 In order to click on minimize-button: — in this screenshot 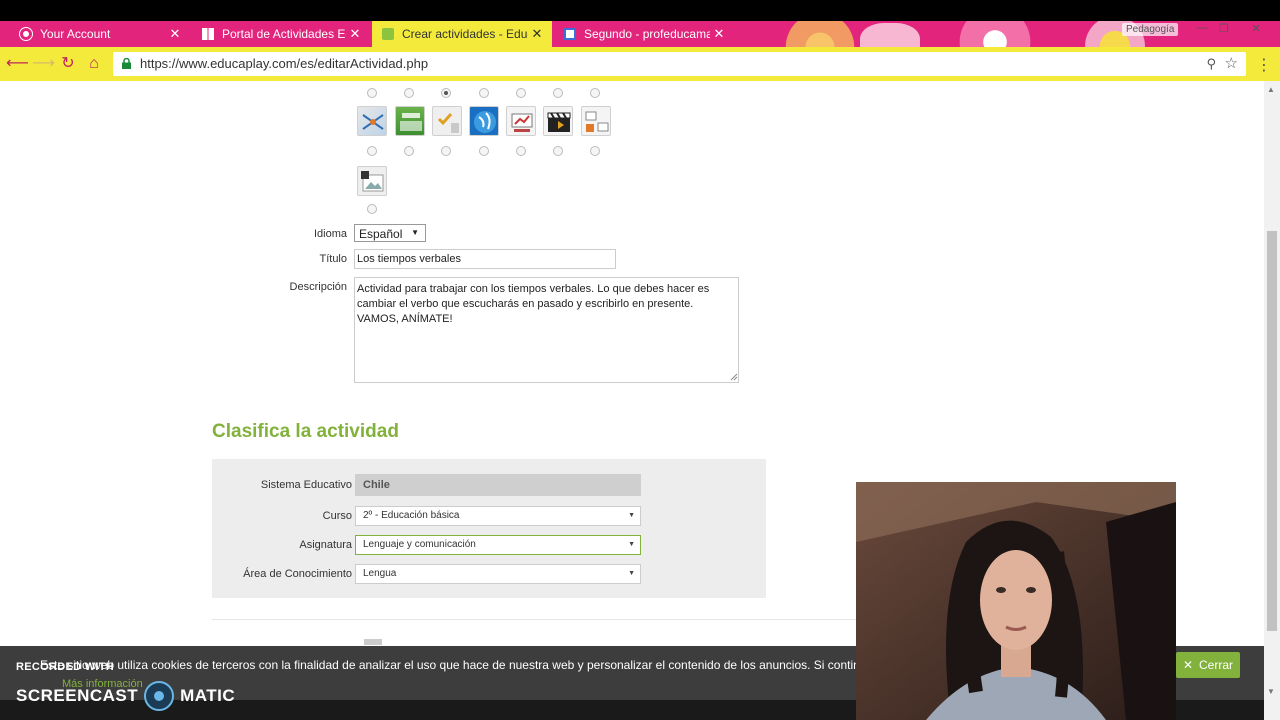, I will do `click(1202, 29)`.